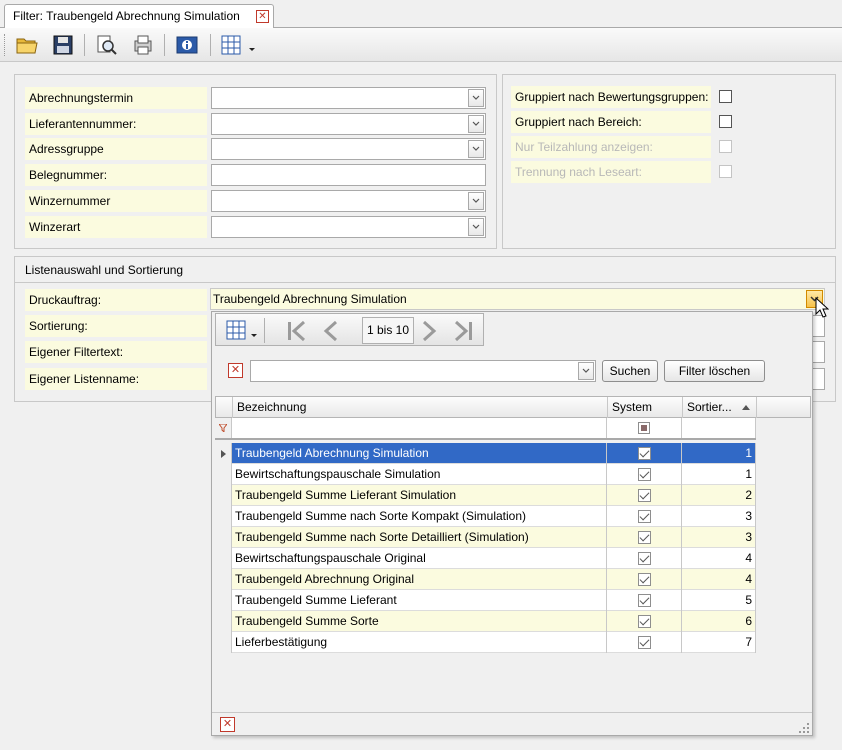 The image size is (842, 750). I want to click on resize-grip-icon, so click(804, 729).